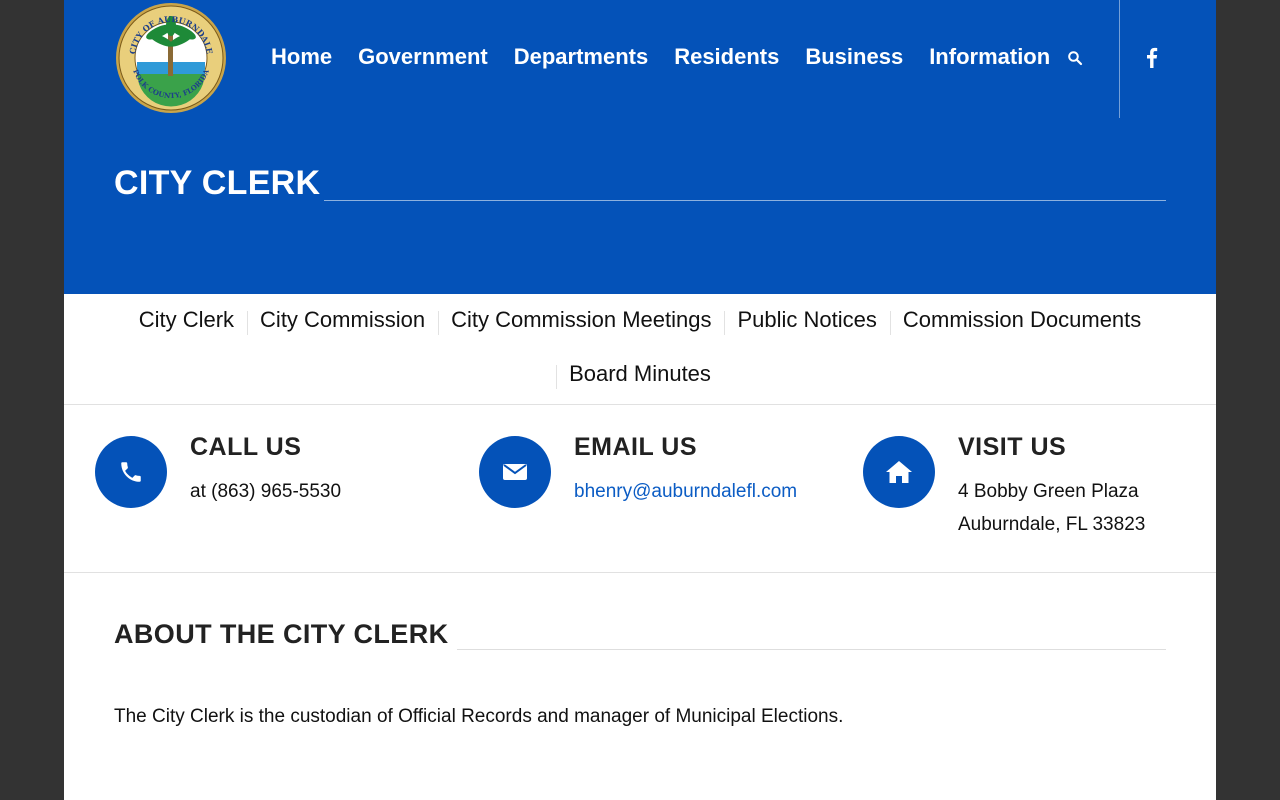  What do you see at coordinates (1151, 57) in the screenshot?
I see `facebook-icon` at bounding box center [1151, 57].